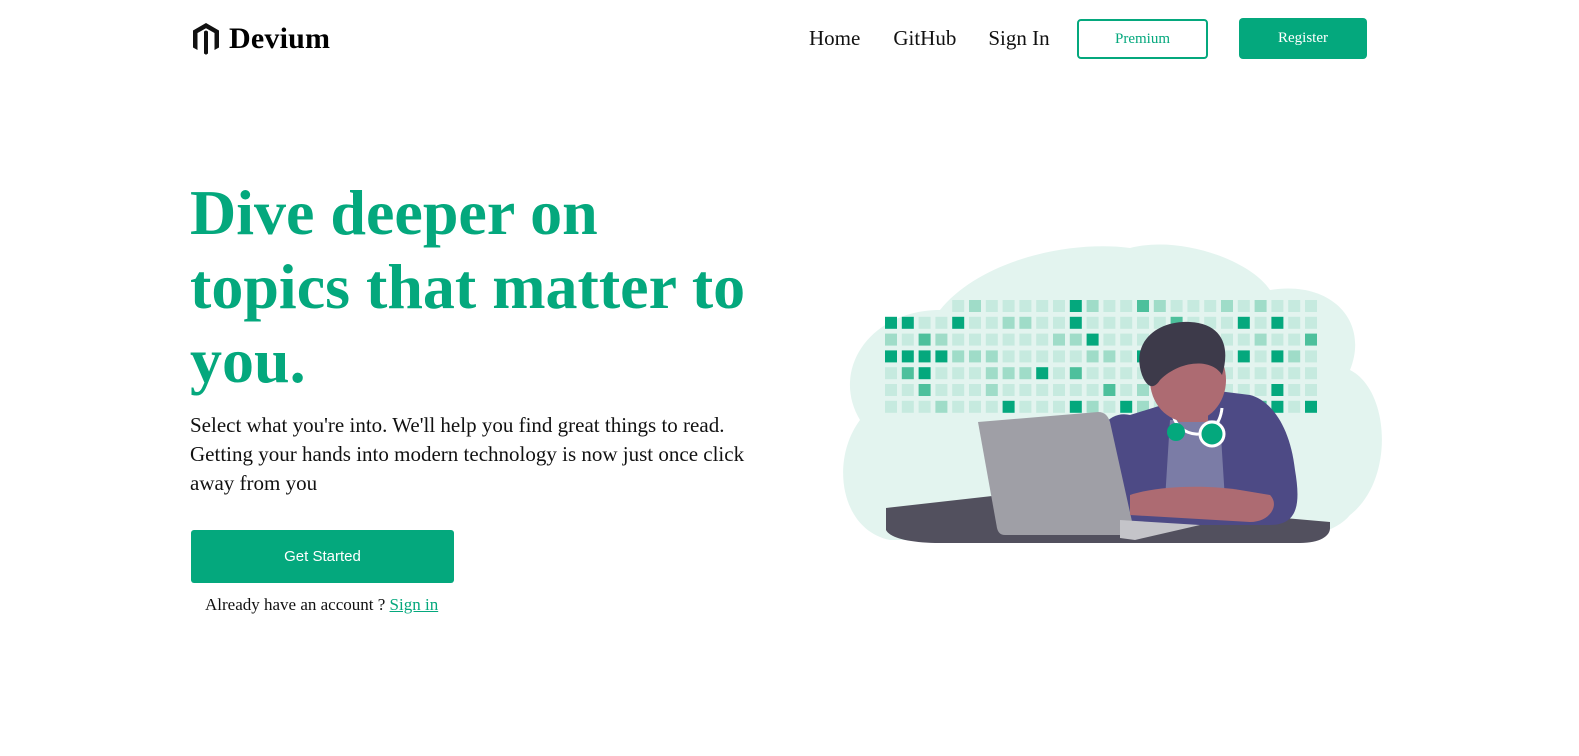 The width and height of the screenshot is (1579, 756). I want to click on nav-link-sign-in: Sign In, so click(1018, 38).